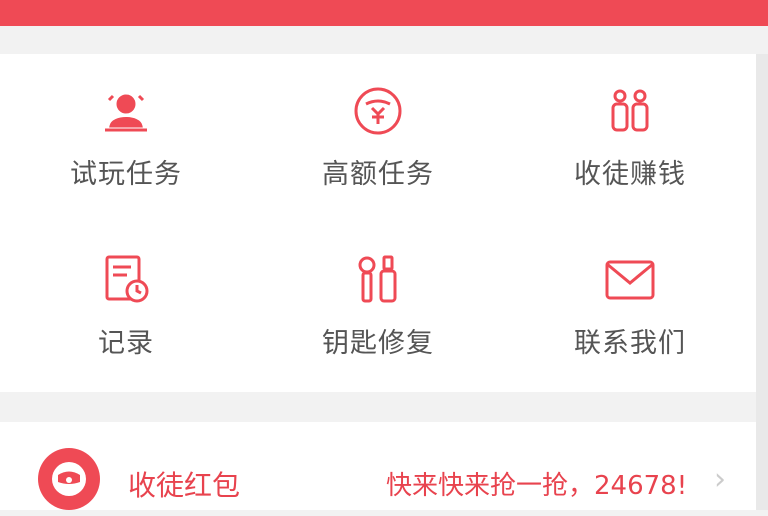  What do you see at coordinates (384, 13) in the screenshot?
I see `top-header-bar` at bounding box center [384, 13].